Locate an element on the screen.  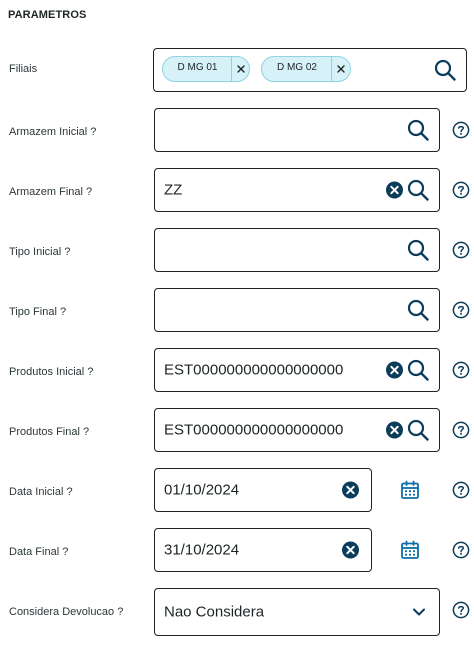
tipo-final-label: Tipo Final ? is located at coordinates (38, 312).